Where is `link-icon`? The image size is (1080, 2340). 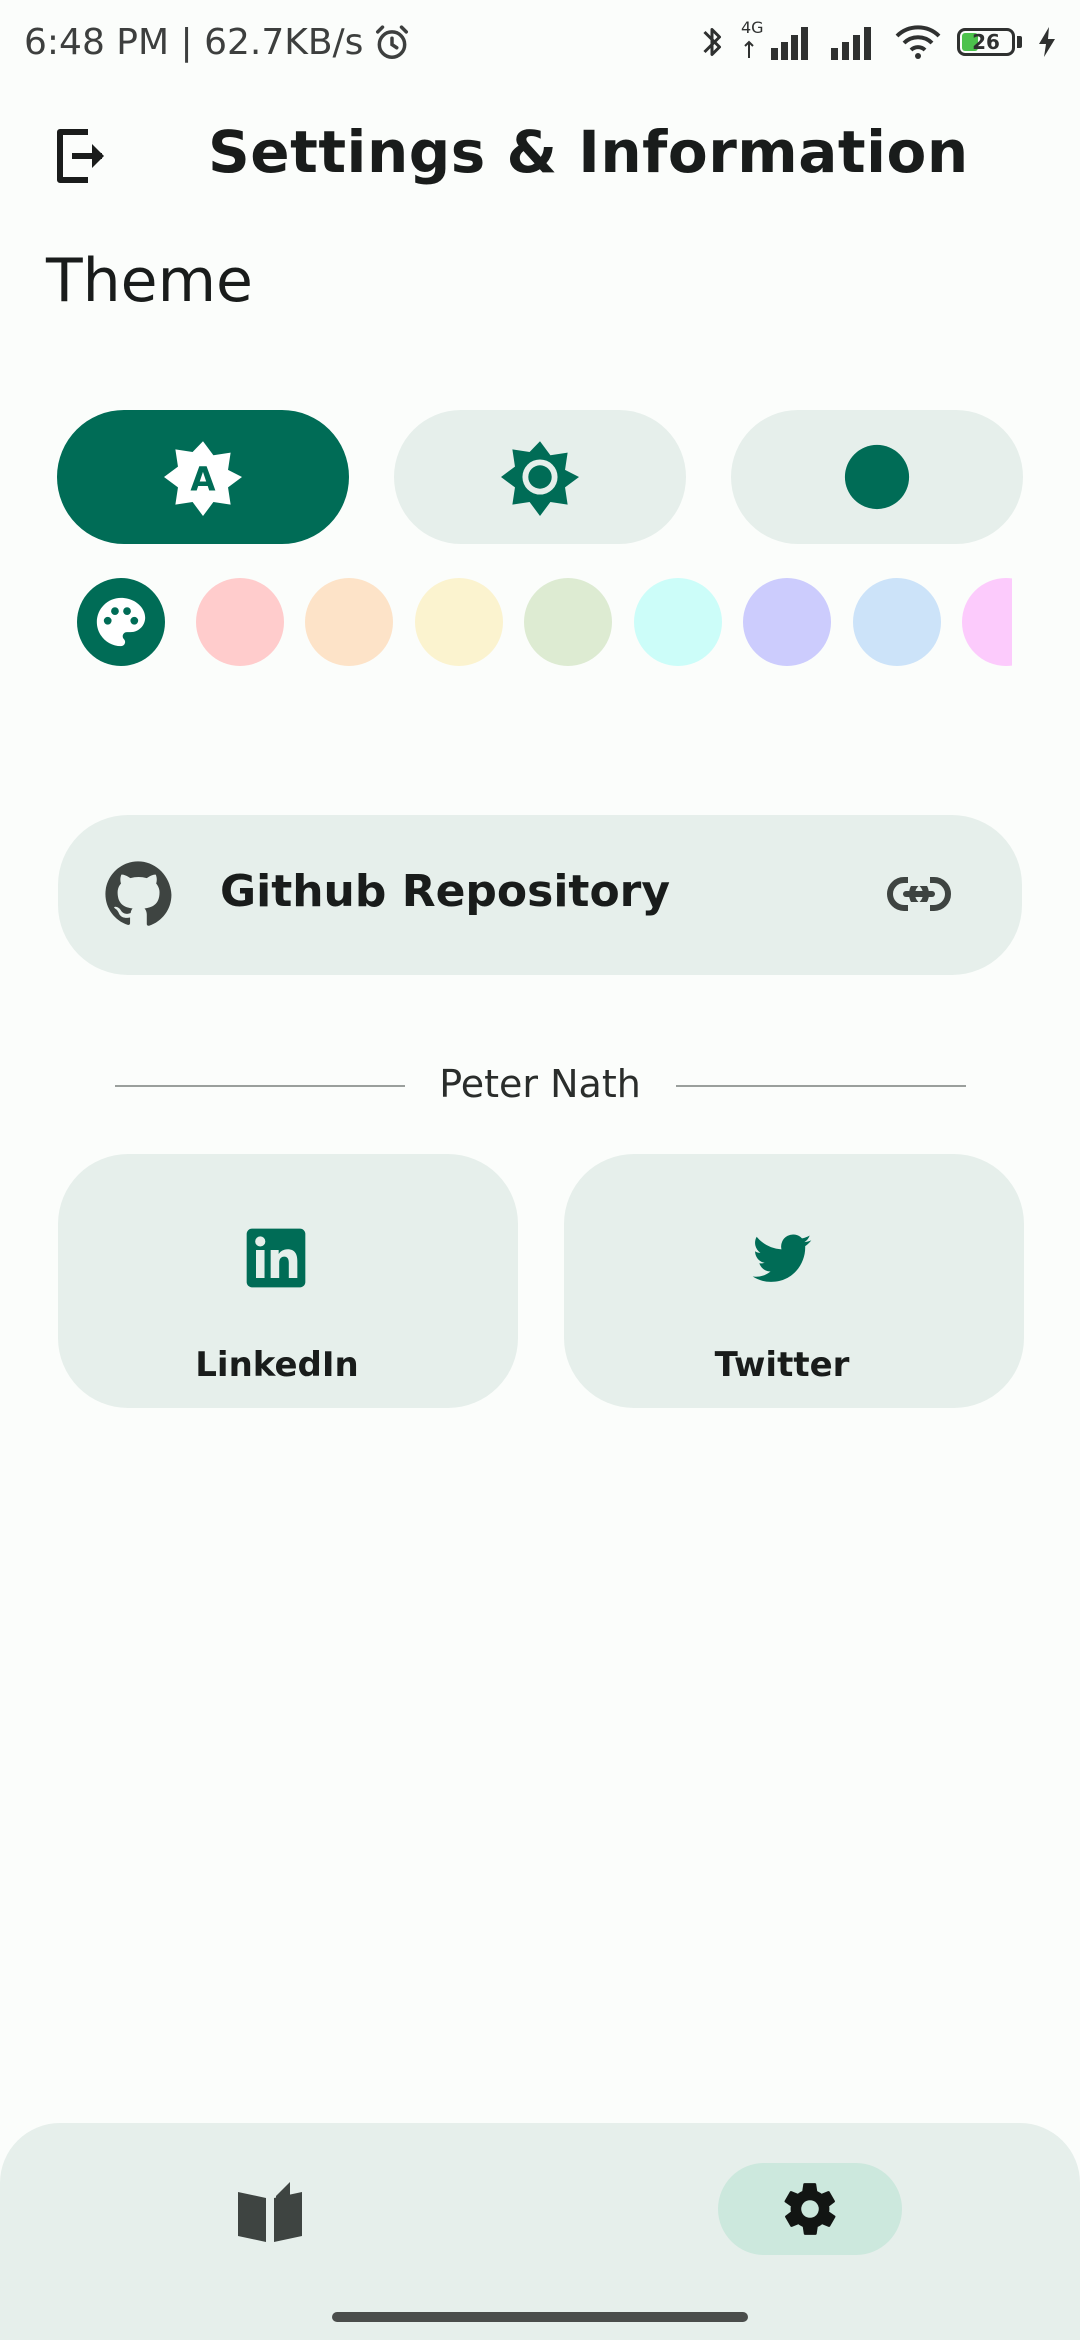 link-icon is located at coordinates (919, 894).